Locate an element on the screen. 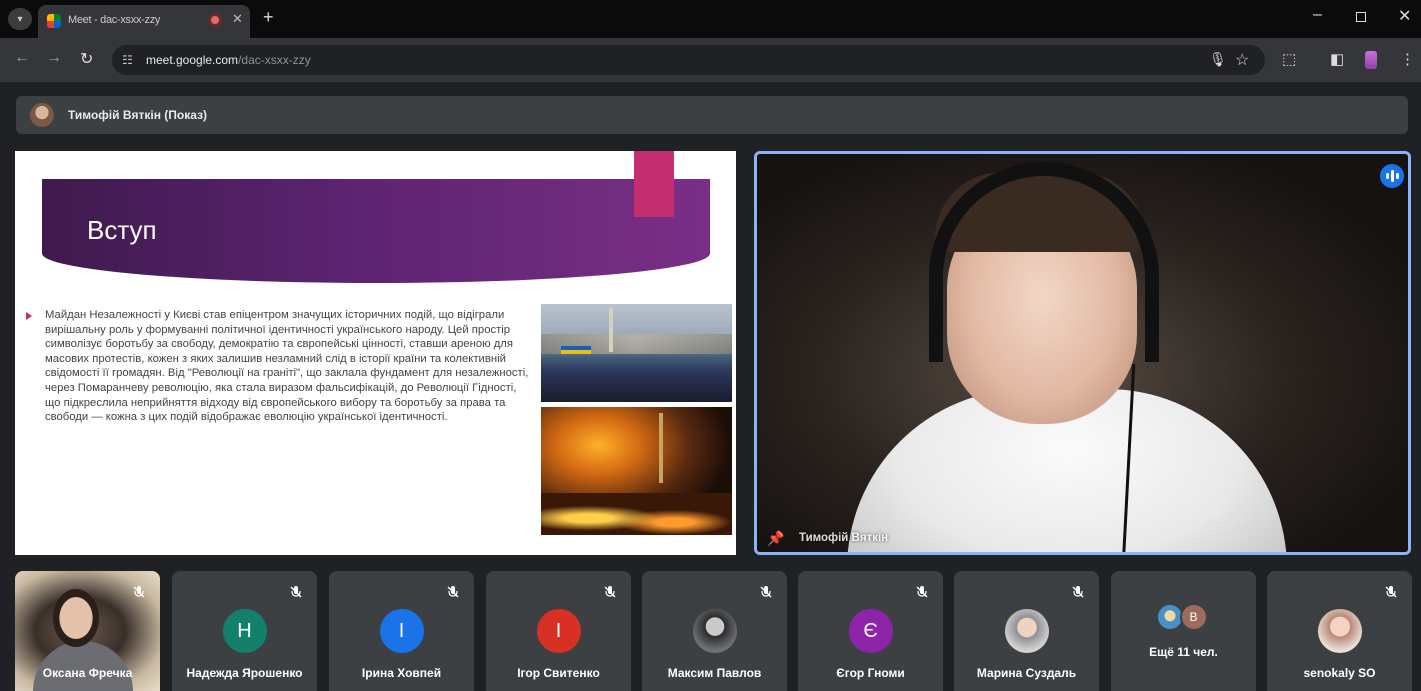 The height and width of the screenshot is (691, 1421). back-arrow-icon: ← is located at coordinates (22, 58).